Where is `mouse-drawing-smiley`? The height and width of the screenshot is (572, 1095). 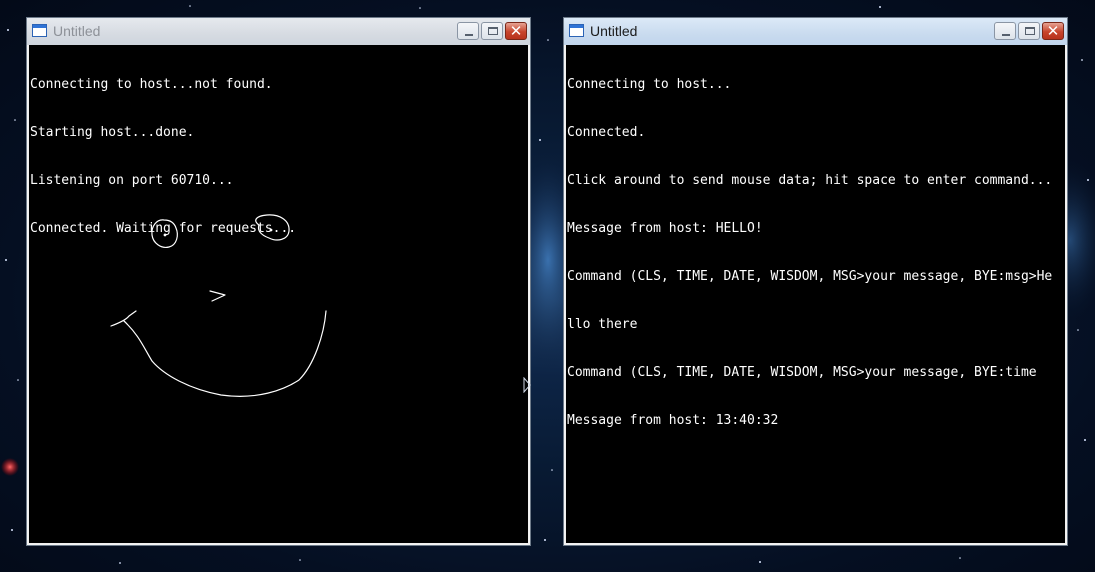
mouse-drawing-smiley is located at coordinates (218, 305).